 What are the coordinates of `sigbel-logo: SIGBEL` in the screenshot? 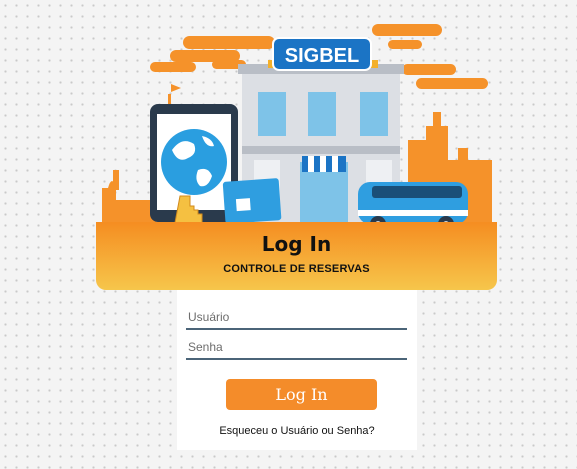 It's located at (322, 54).